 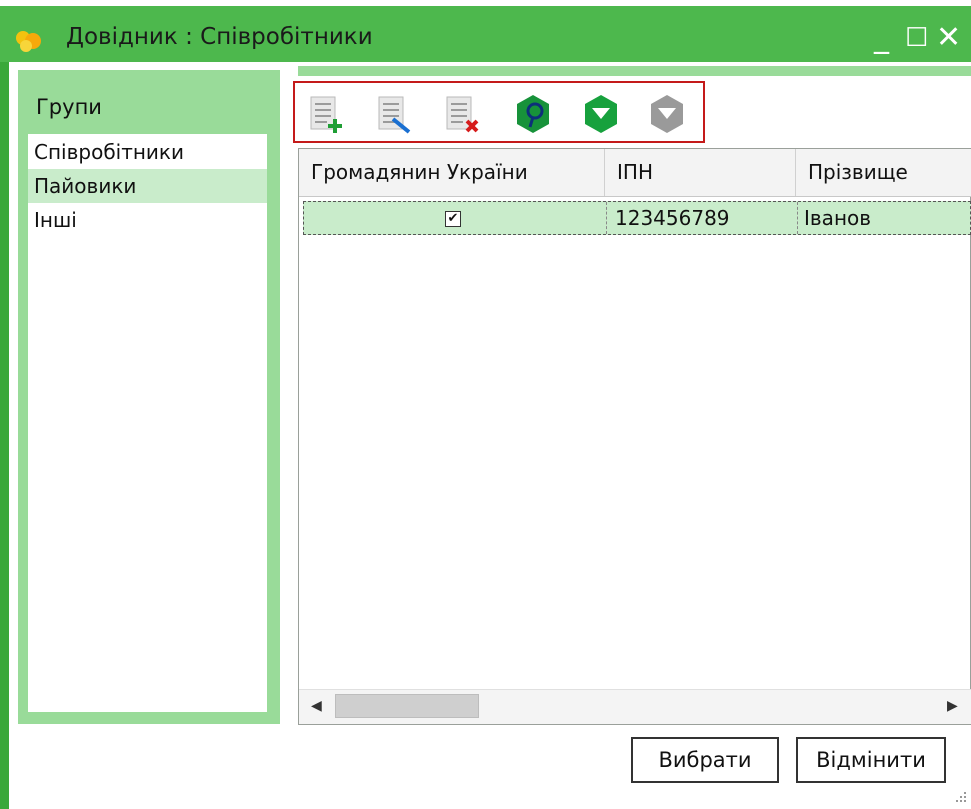 What do you see at coordinates (499, 112) in the screenshot?
I see `toolbar` at bounding box center [499, 112].